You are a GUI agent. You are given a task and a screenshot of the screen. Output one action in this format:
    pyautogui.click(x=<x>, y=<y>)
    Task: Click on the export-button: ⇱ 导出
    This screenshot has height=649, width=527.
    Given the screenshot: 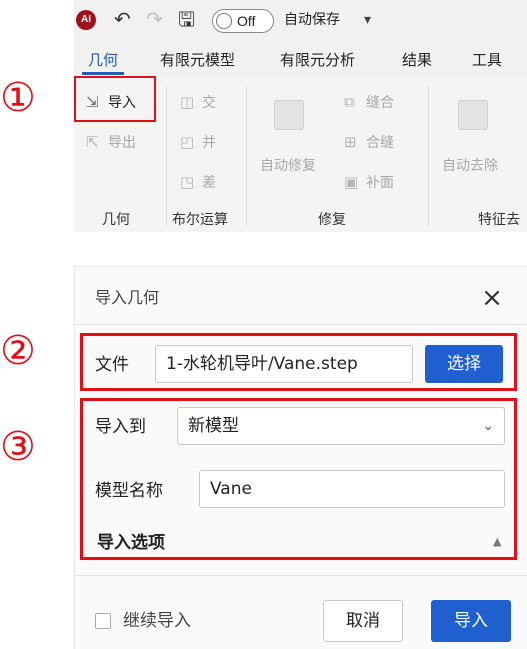 What is the action you would take?
    pyautogui.click(x=111, y=142)
    